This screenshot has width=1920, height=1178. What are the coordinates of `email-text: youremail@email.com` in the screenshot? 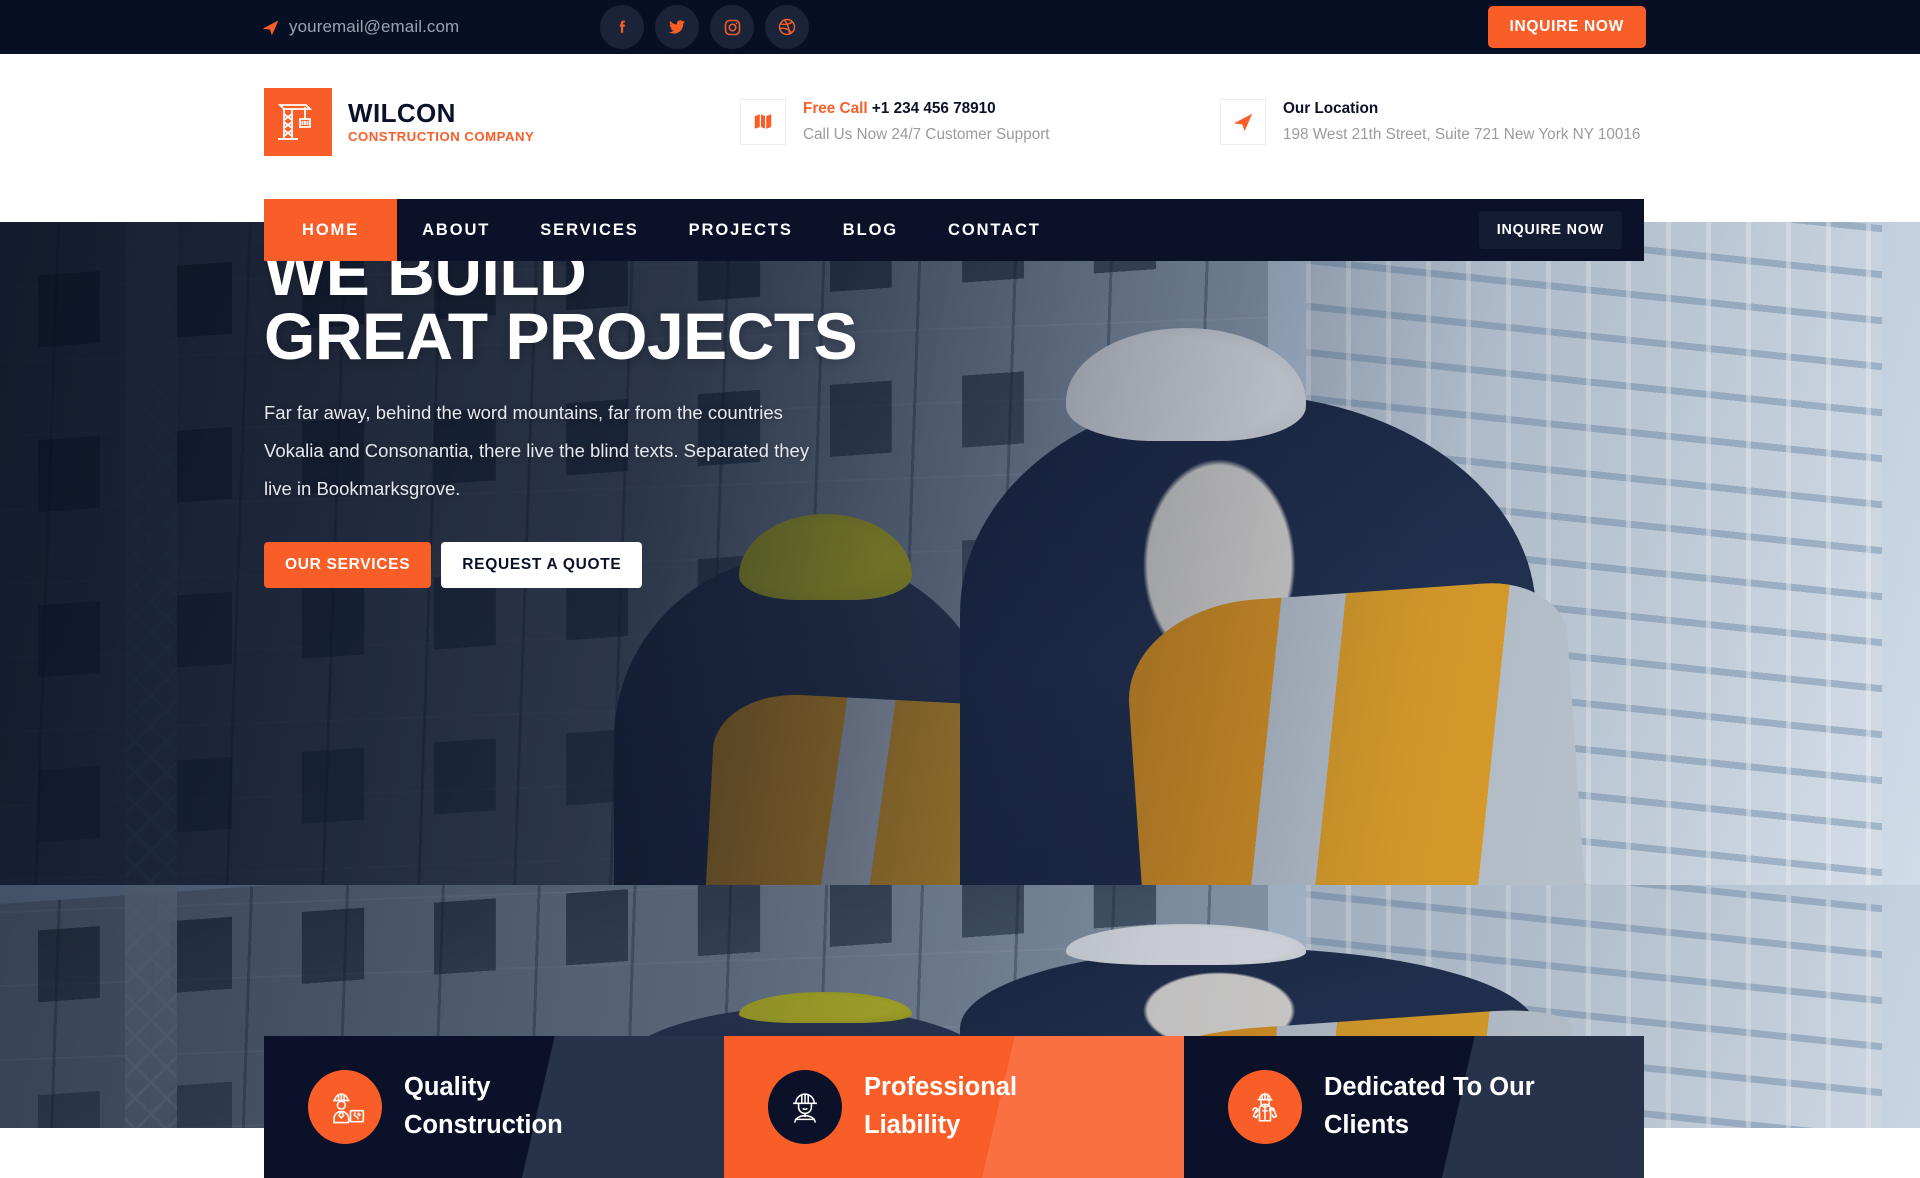 It's located at (374, 26).